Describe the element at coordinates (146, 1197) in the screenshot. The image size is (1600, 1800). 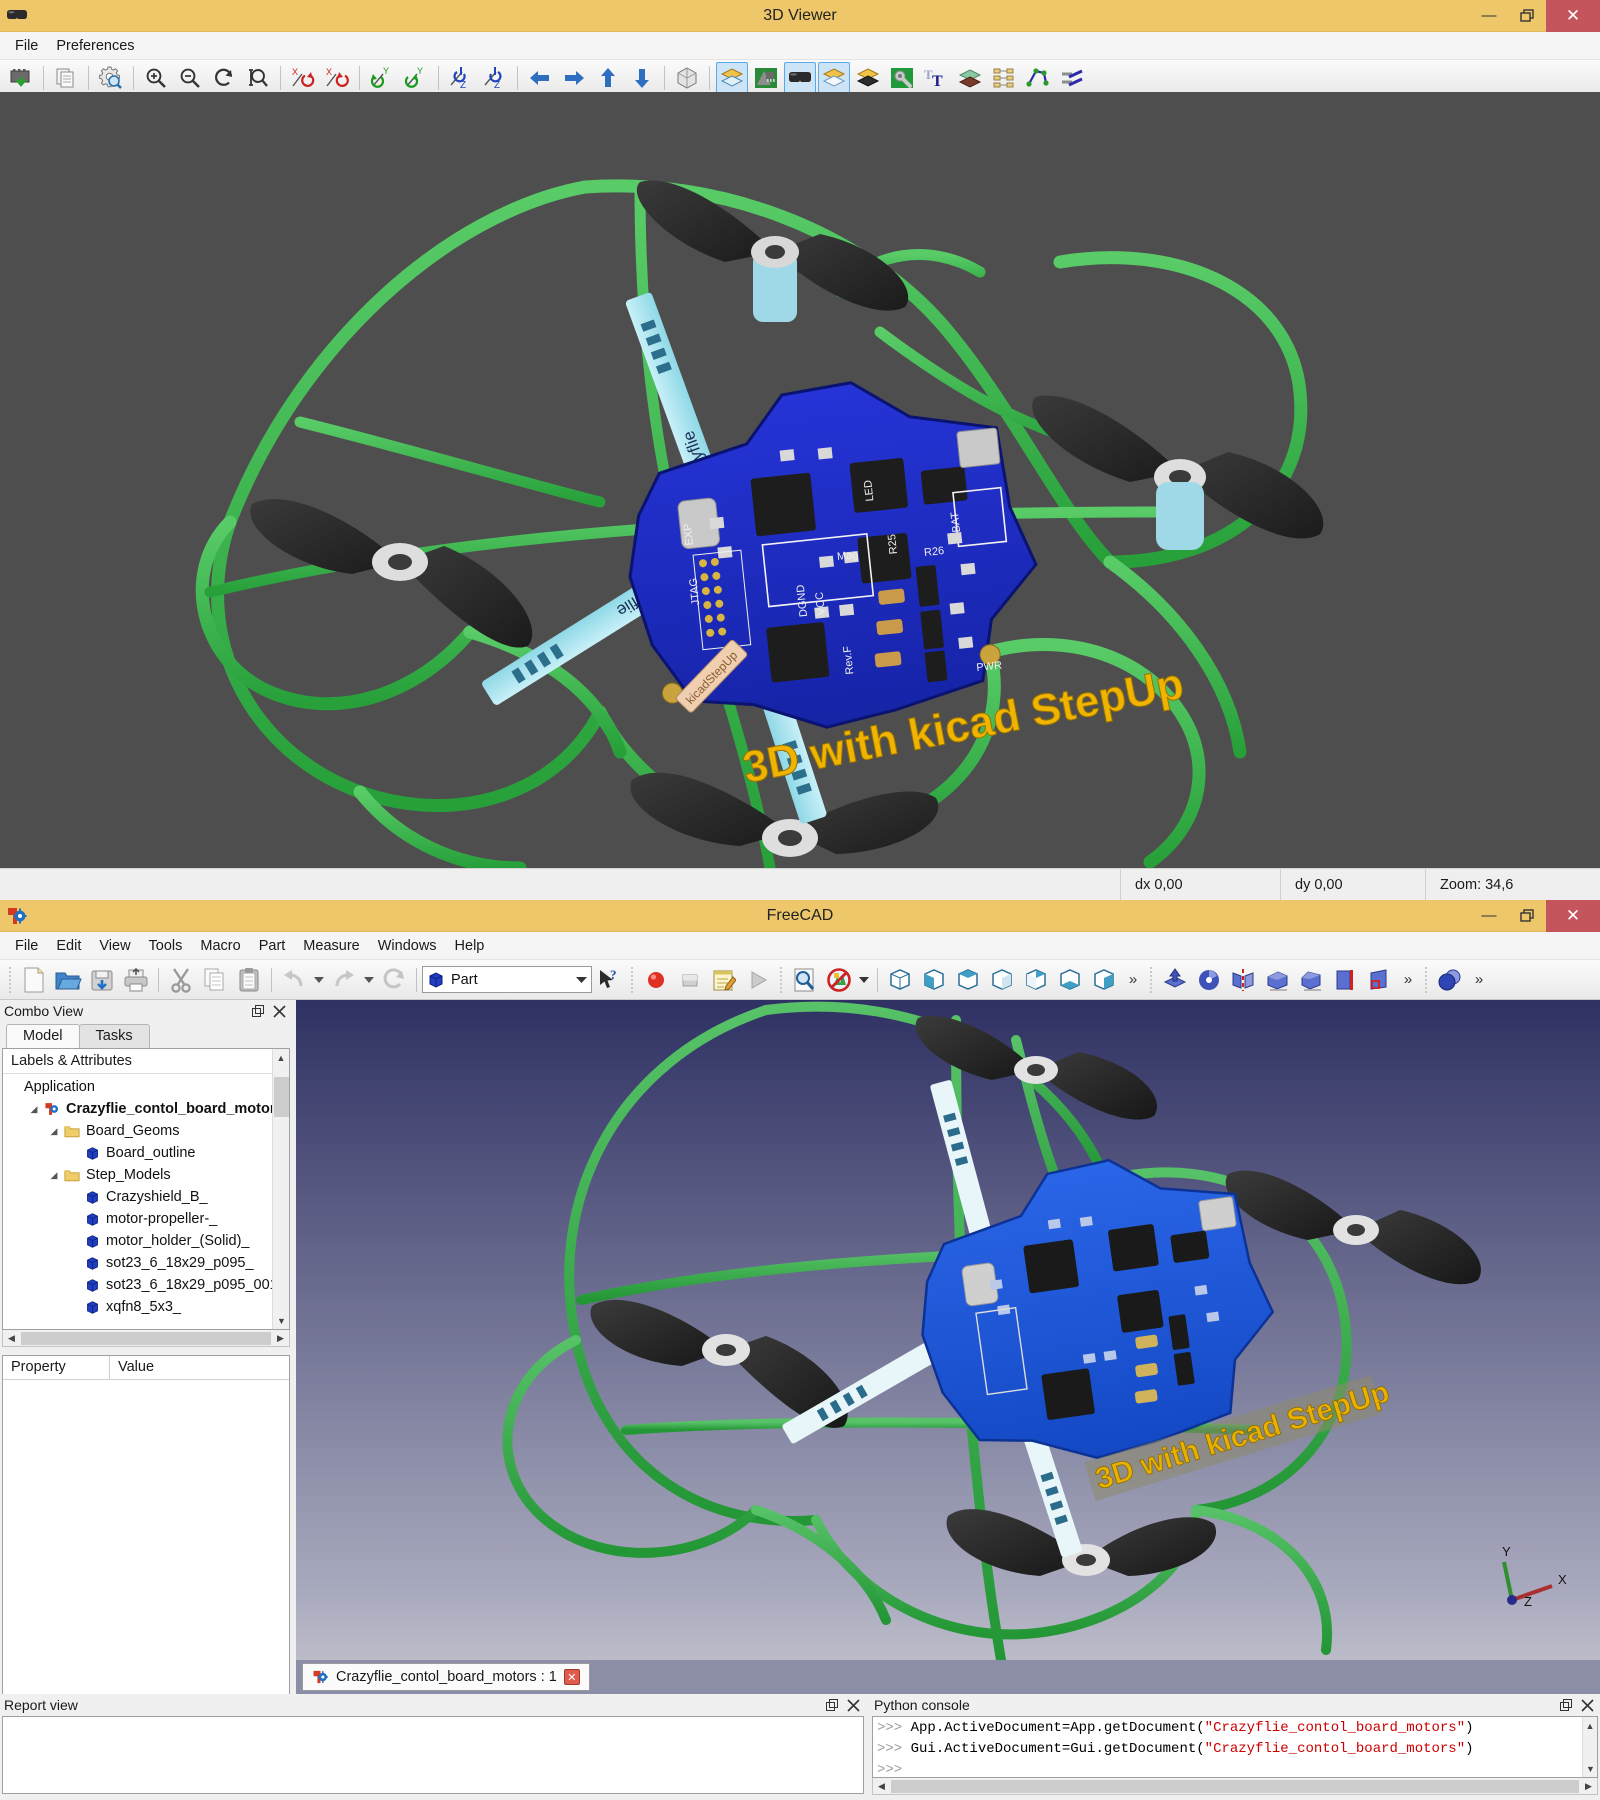
I see `tree-item-crazyshield-b: Crazyshield_B_` at that location.